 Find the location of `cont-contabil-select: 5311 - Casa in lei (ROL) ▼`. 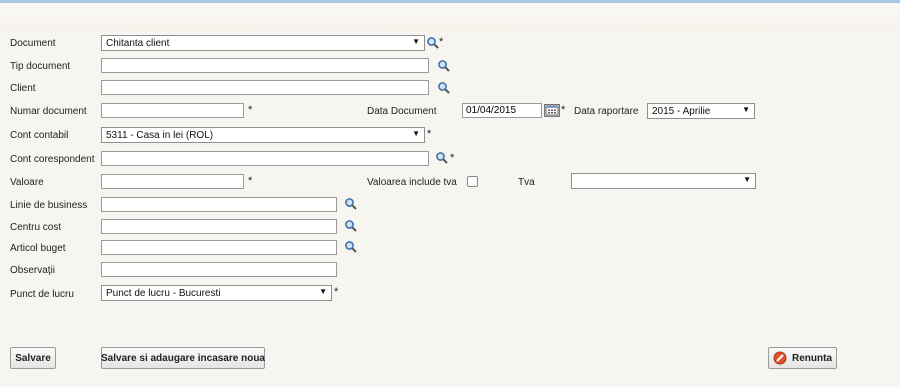

cont-contabil-select: 5311 - Casa in lei (ROL) ▼ is located at coordinates (263, 135).